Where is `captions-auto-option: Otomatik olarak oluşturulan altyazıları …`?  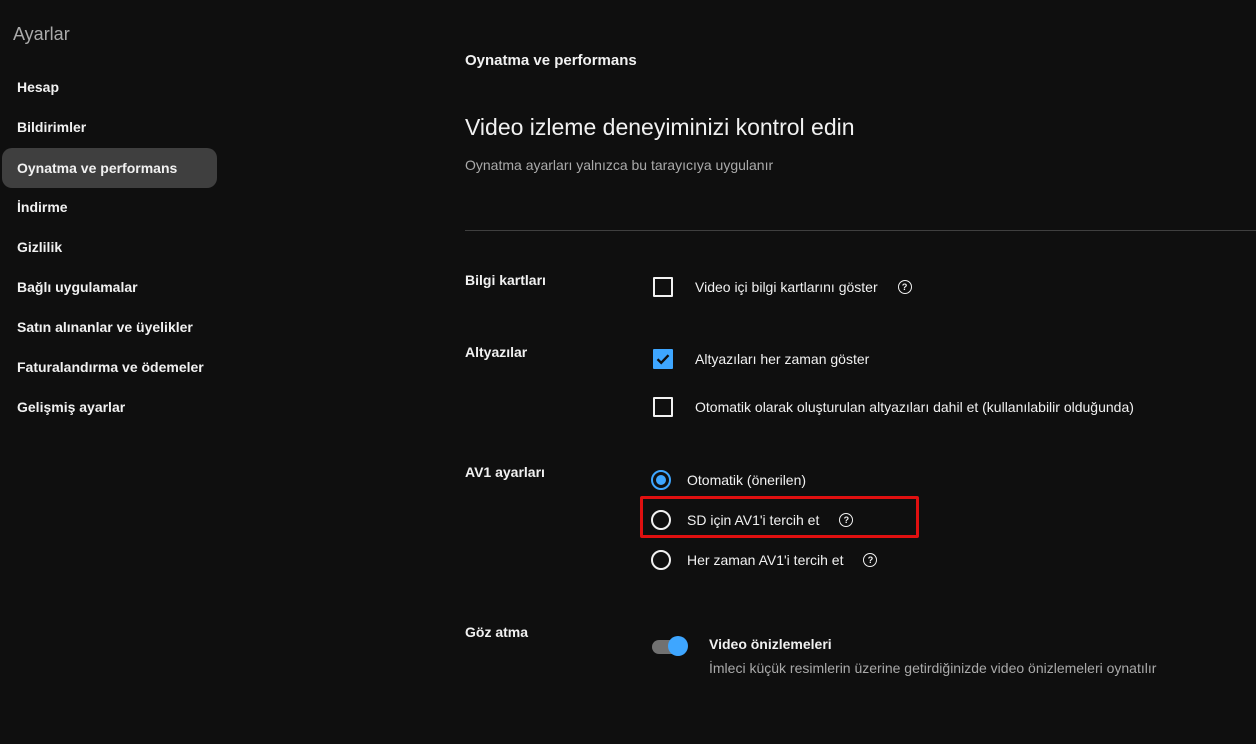 captions-auto-option: Otomatik olarak oluşturulan altyazıları … is located at coordinates (892, 407).